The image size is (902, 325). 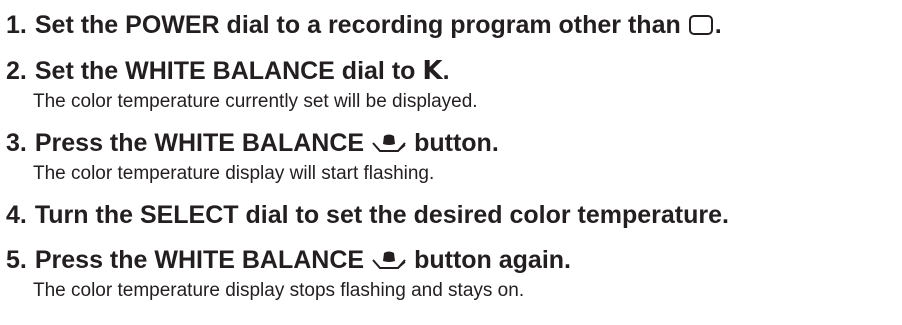 I want to click on step-text-end: button., so click(x=456, y=143).